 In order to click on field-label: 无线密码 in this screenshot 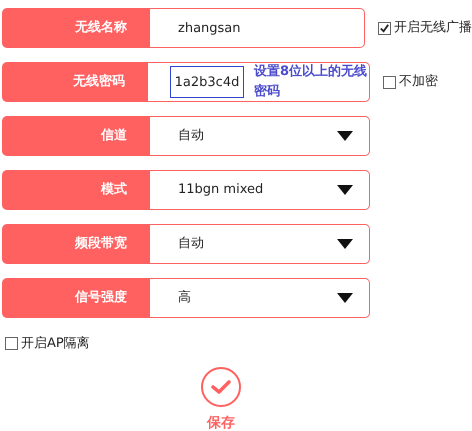, I will do `click(75, 82)`.